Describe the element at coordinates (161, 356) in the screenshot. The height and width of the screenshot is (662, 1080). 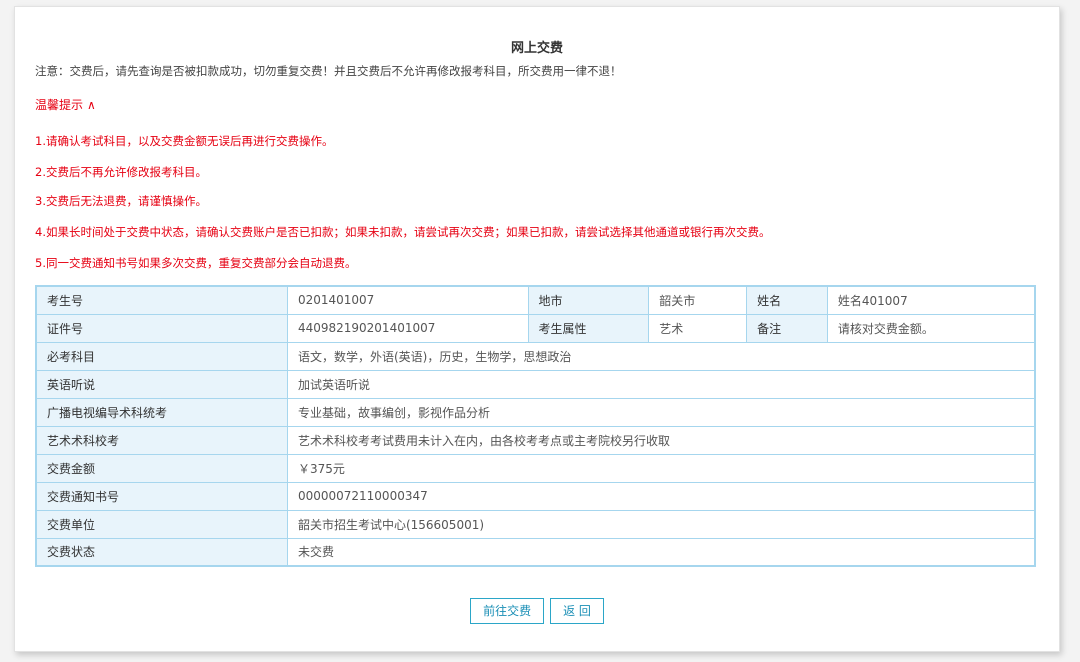
I see `required-subjects-label: 必考科目` at that location.